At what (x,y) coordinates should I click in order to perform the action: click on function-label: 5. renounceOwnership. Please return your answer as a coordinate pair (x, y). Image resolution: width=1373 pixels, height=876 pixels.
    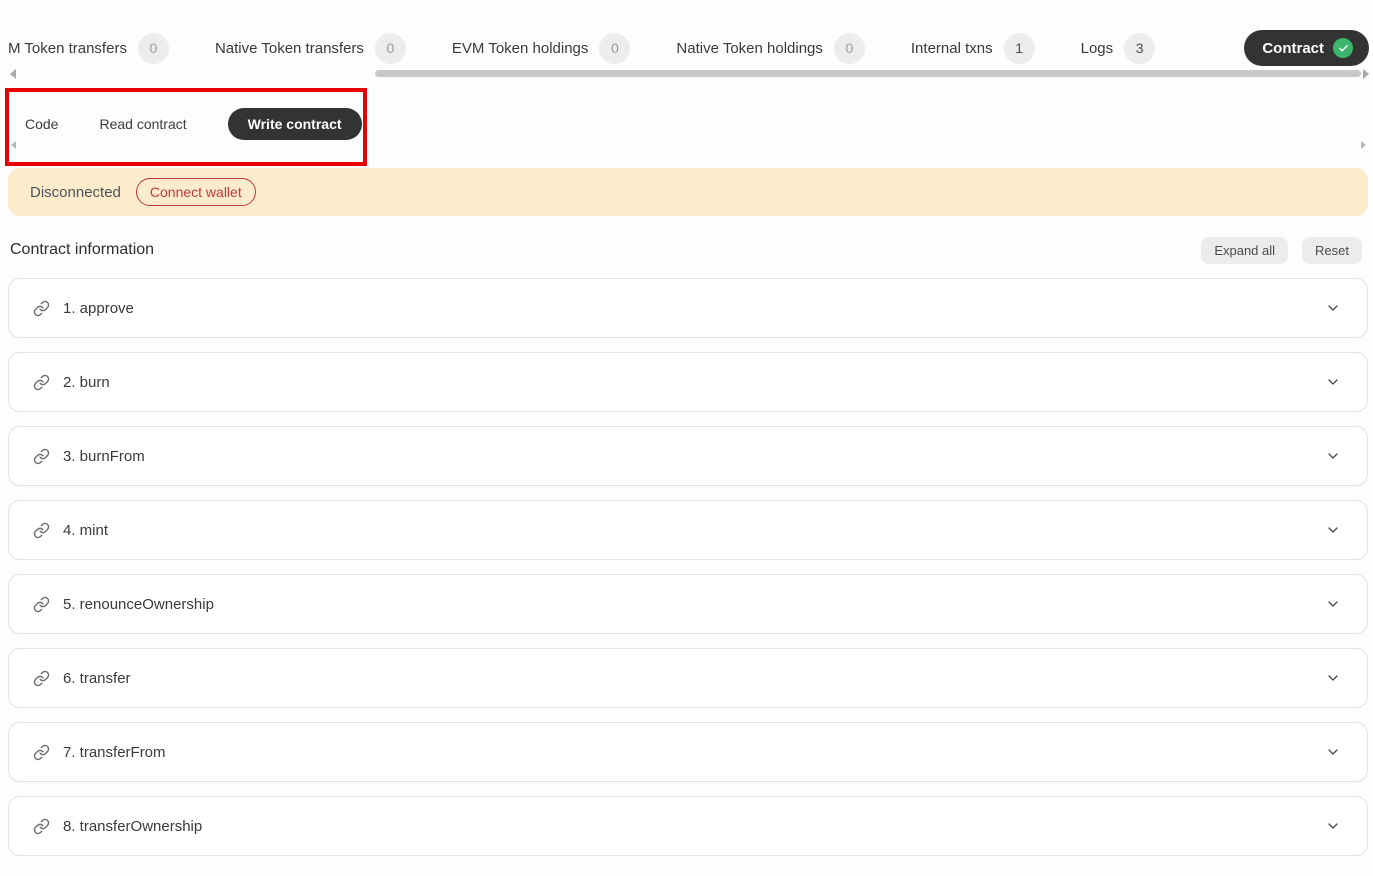
    Looking at the image, I should click on (138, 604).